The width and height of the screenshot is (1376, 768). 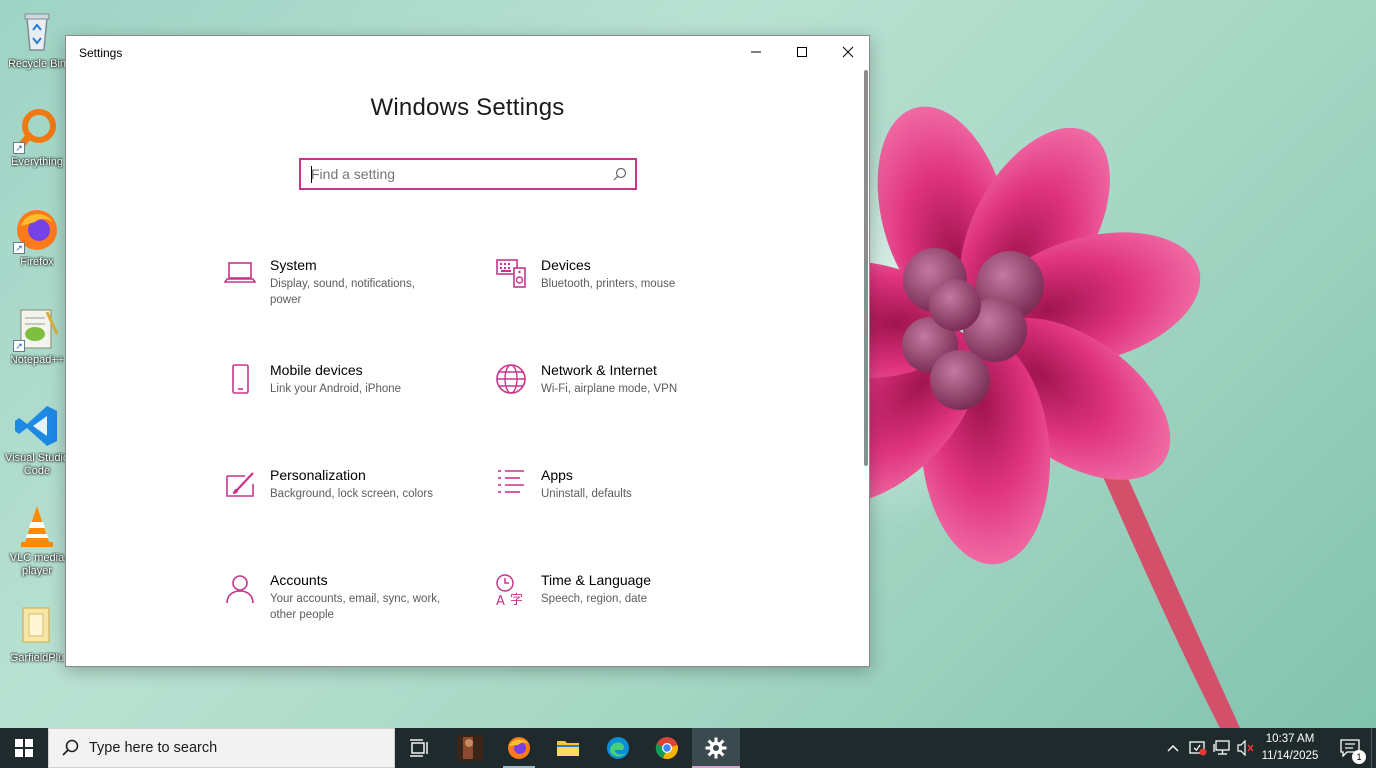 I want to click on desktop-icon-label: VLC media player, so click(x=37, y=564).